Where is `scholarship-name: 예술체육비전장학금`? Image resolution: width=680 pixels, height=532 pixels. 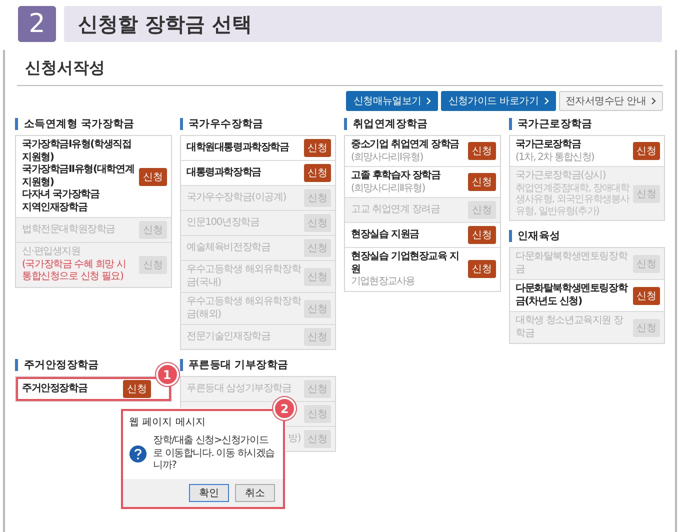 scholarship-name: 예술체육비전장학금 is located at coordinates (229, 248).